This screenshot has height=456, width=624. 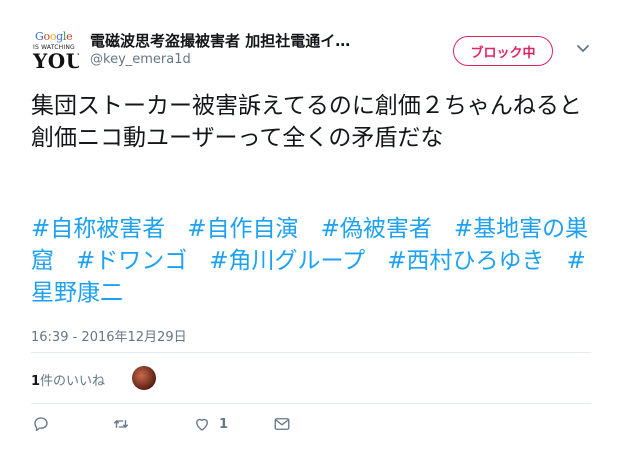 I want to click on profile-avatar: Google IS WATCHING YOU, so click(x=55, y=50).